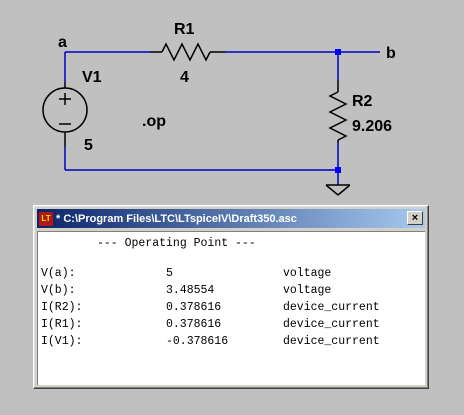 Image resolution: width=464 pixels, height=415 pixels. I want to click on result-name: V(b):, so click(58, 290).